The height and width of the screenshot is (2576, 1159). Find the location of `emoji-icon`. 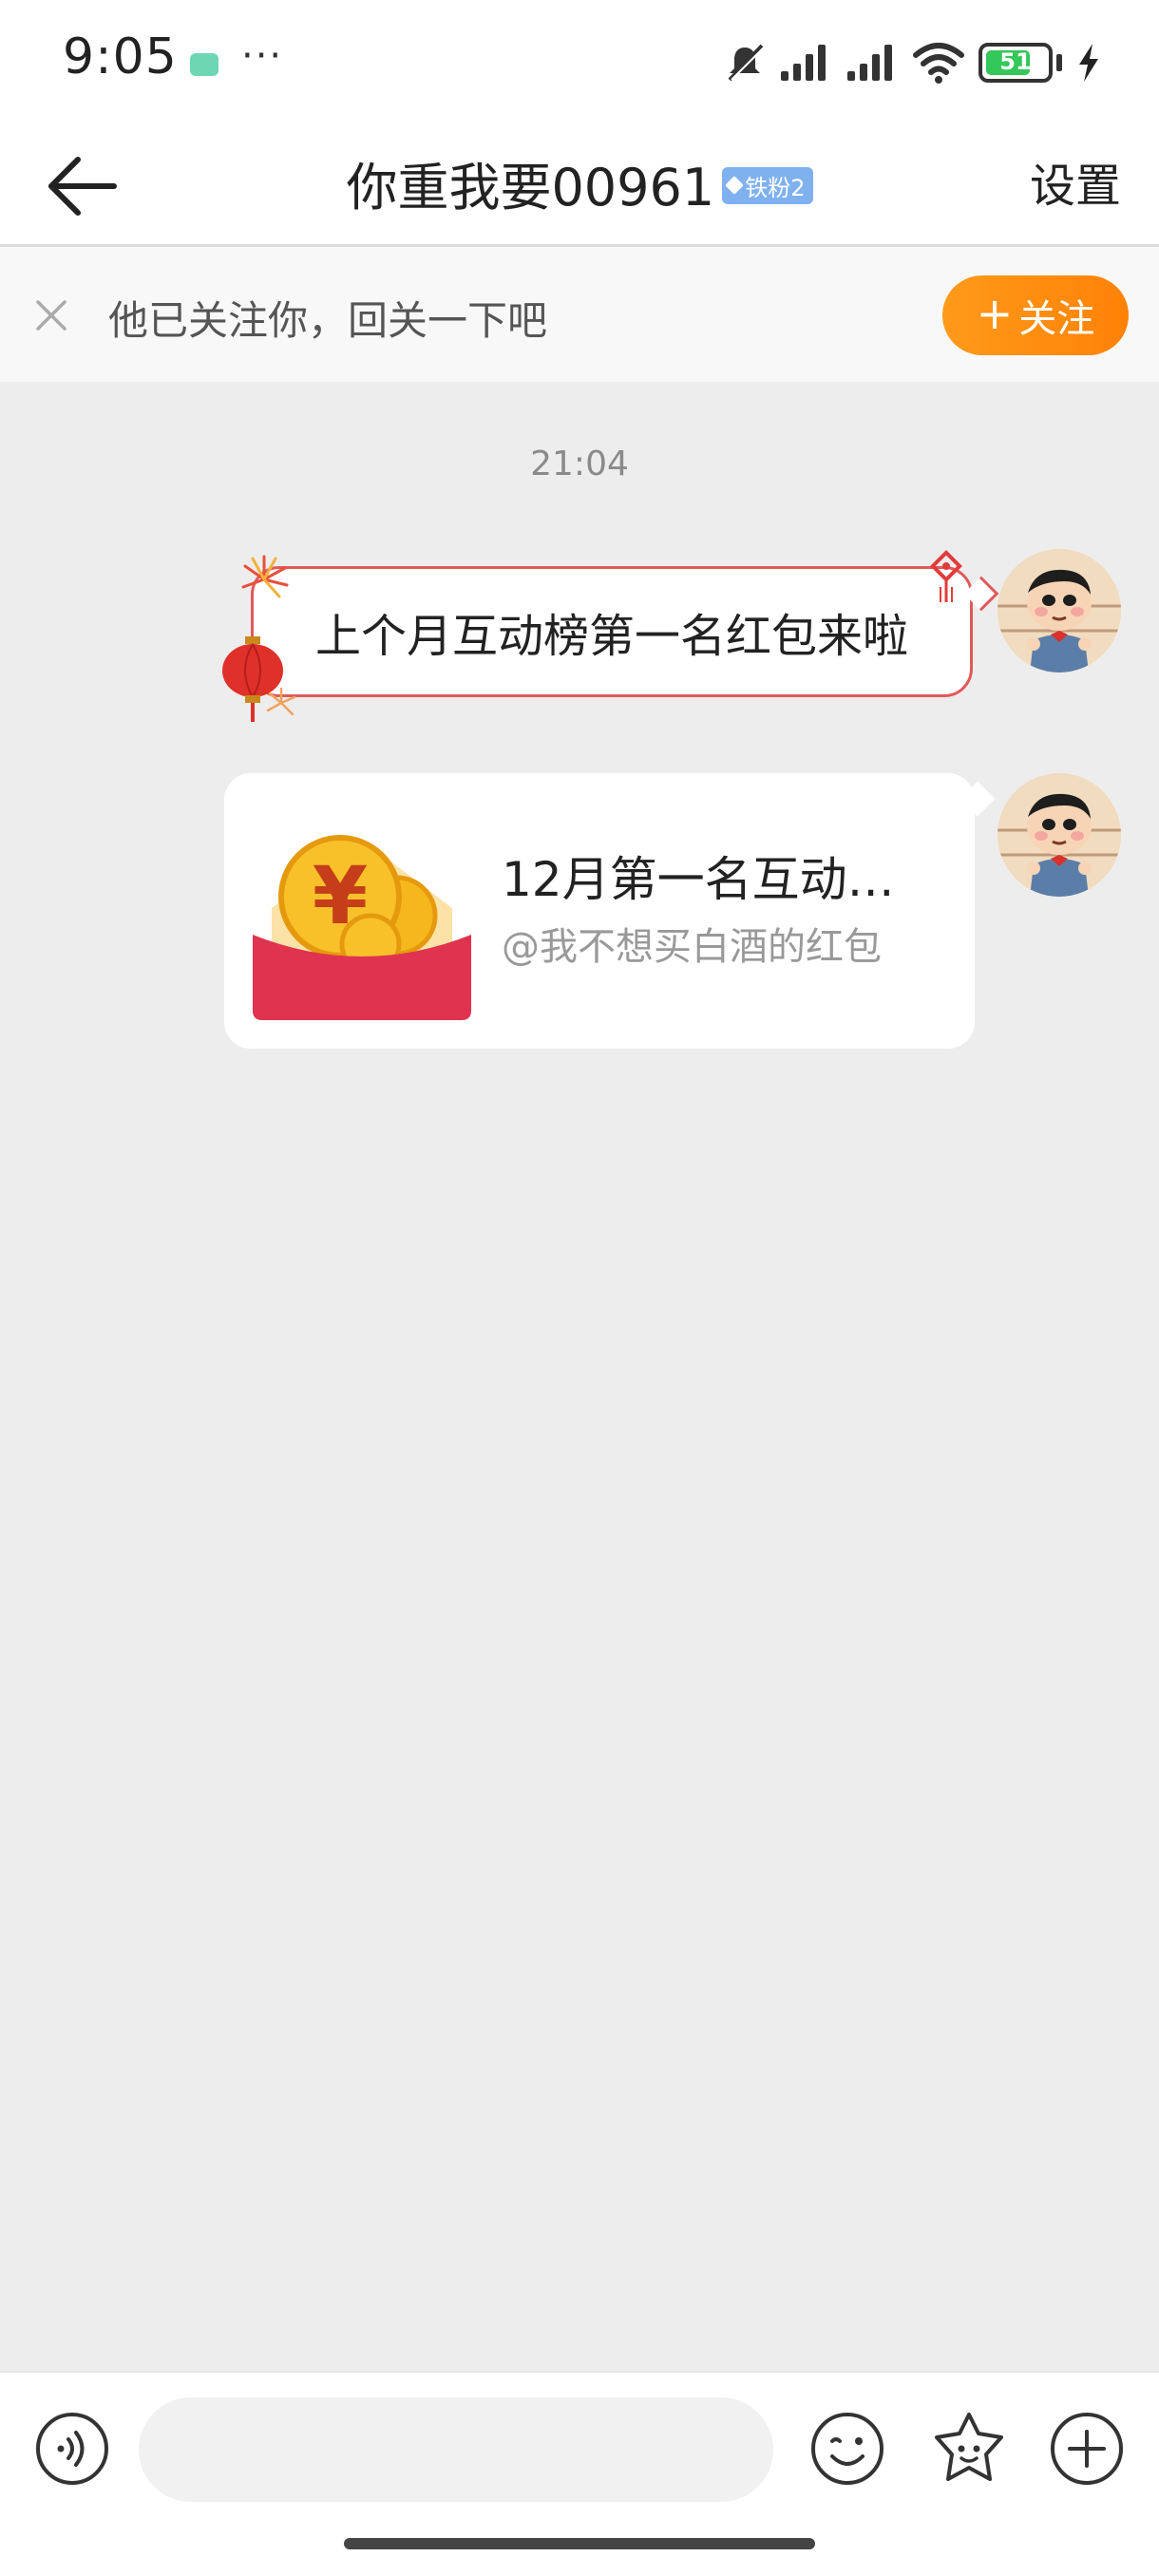

emoji-icon is located at coordinates (847, 2449).